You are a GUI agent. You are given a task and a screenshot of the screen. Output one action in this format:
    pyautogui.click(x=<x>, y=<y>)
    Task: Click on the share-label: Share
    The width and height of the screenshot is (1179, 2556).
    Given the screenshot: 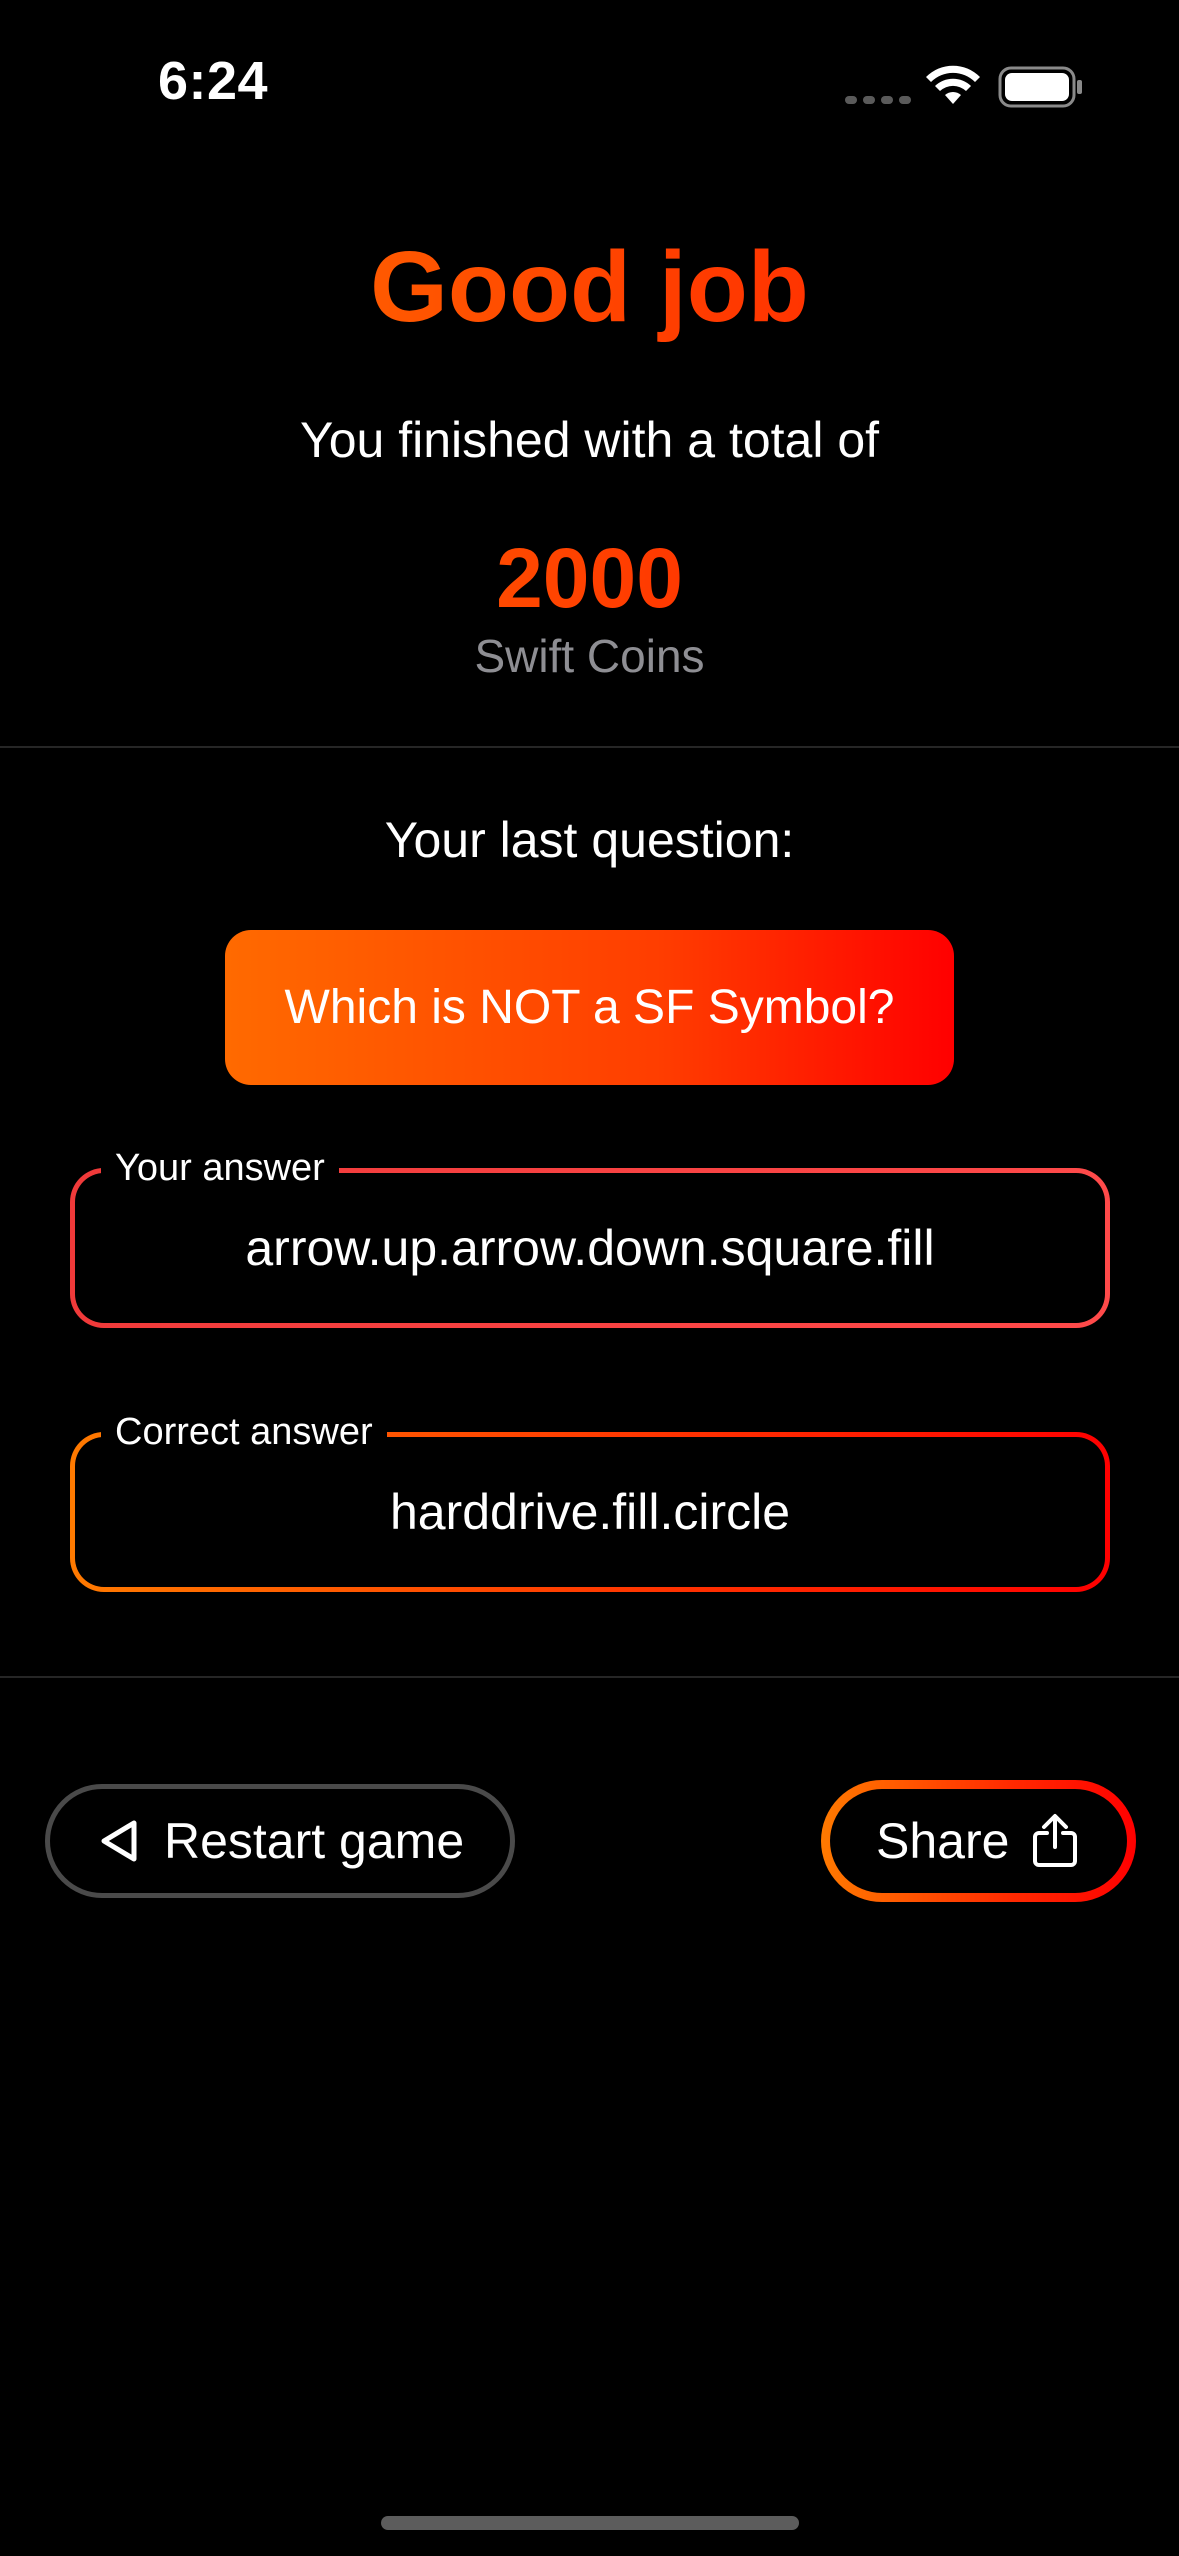 What is the action you would take?
    pyautogui.click(x=943, y=1841)
    